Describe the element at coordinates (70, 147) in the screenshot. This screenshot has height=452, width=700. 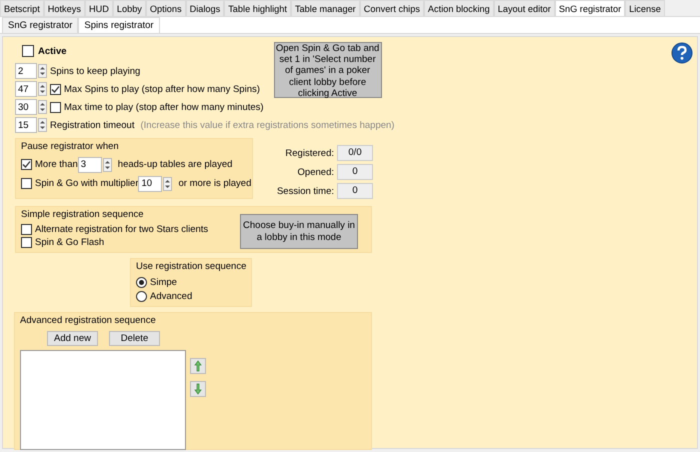
I see `group-title: Pause registrator when` at that location.